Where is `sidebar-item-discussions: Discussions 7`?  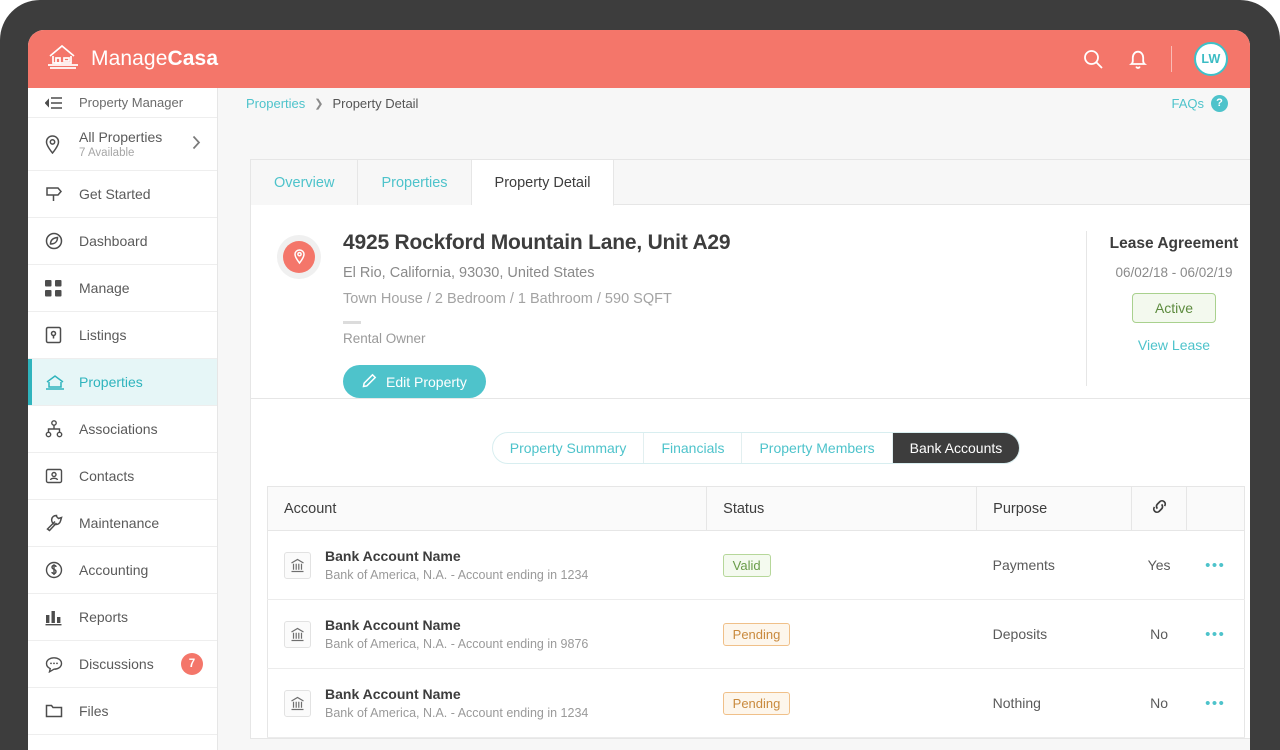
sidebar-item-discussions: Discussions 7 is located at coordinates (122, 664).